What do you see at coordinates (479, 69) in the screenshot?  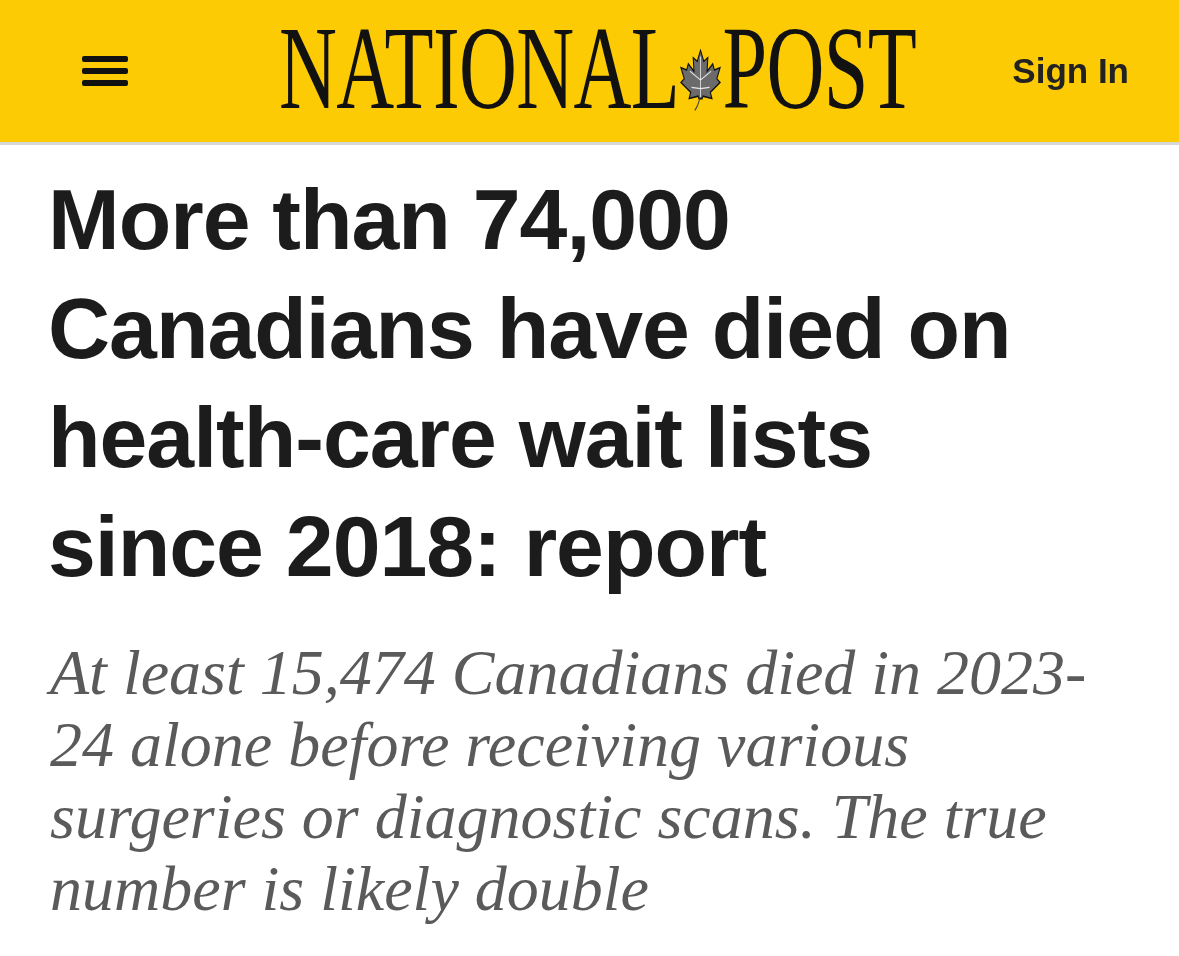 I see `logo-wordmark: NATIONAL` at bounding box center [479, 69].